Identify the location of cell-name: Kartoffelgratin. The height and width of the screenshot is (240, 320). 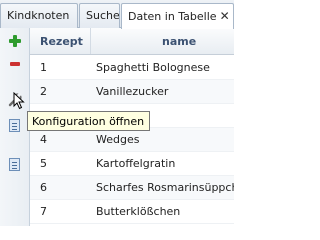
(136, 163).